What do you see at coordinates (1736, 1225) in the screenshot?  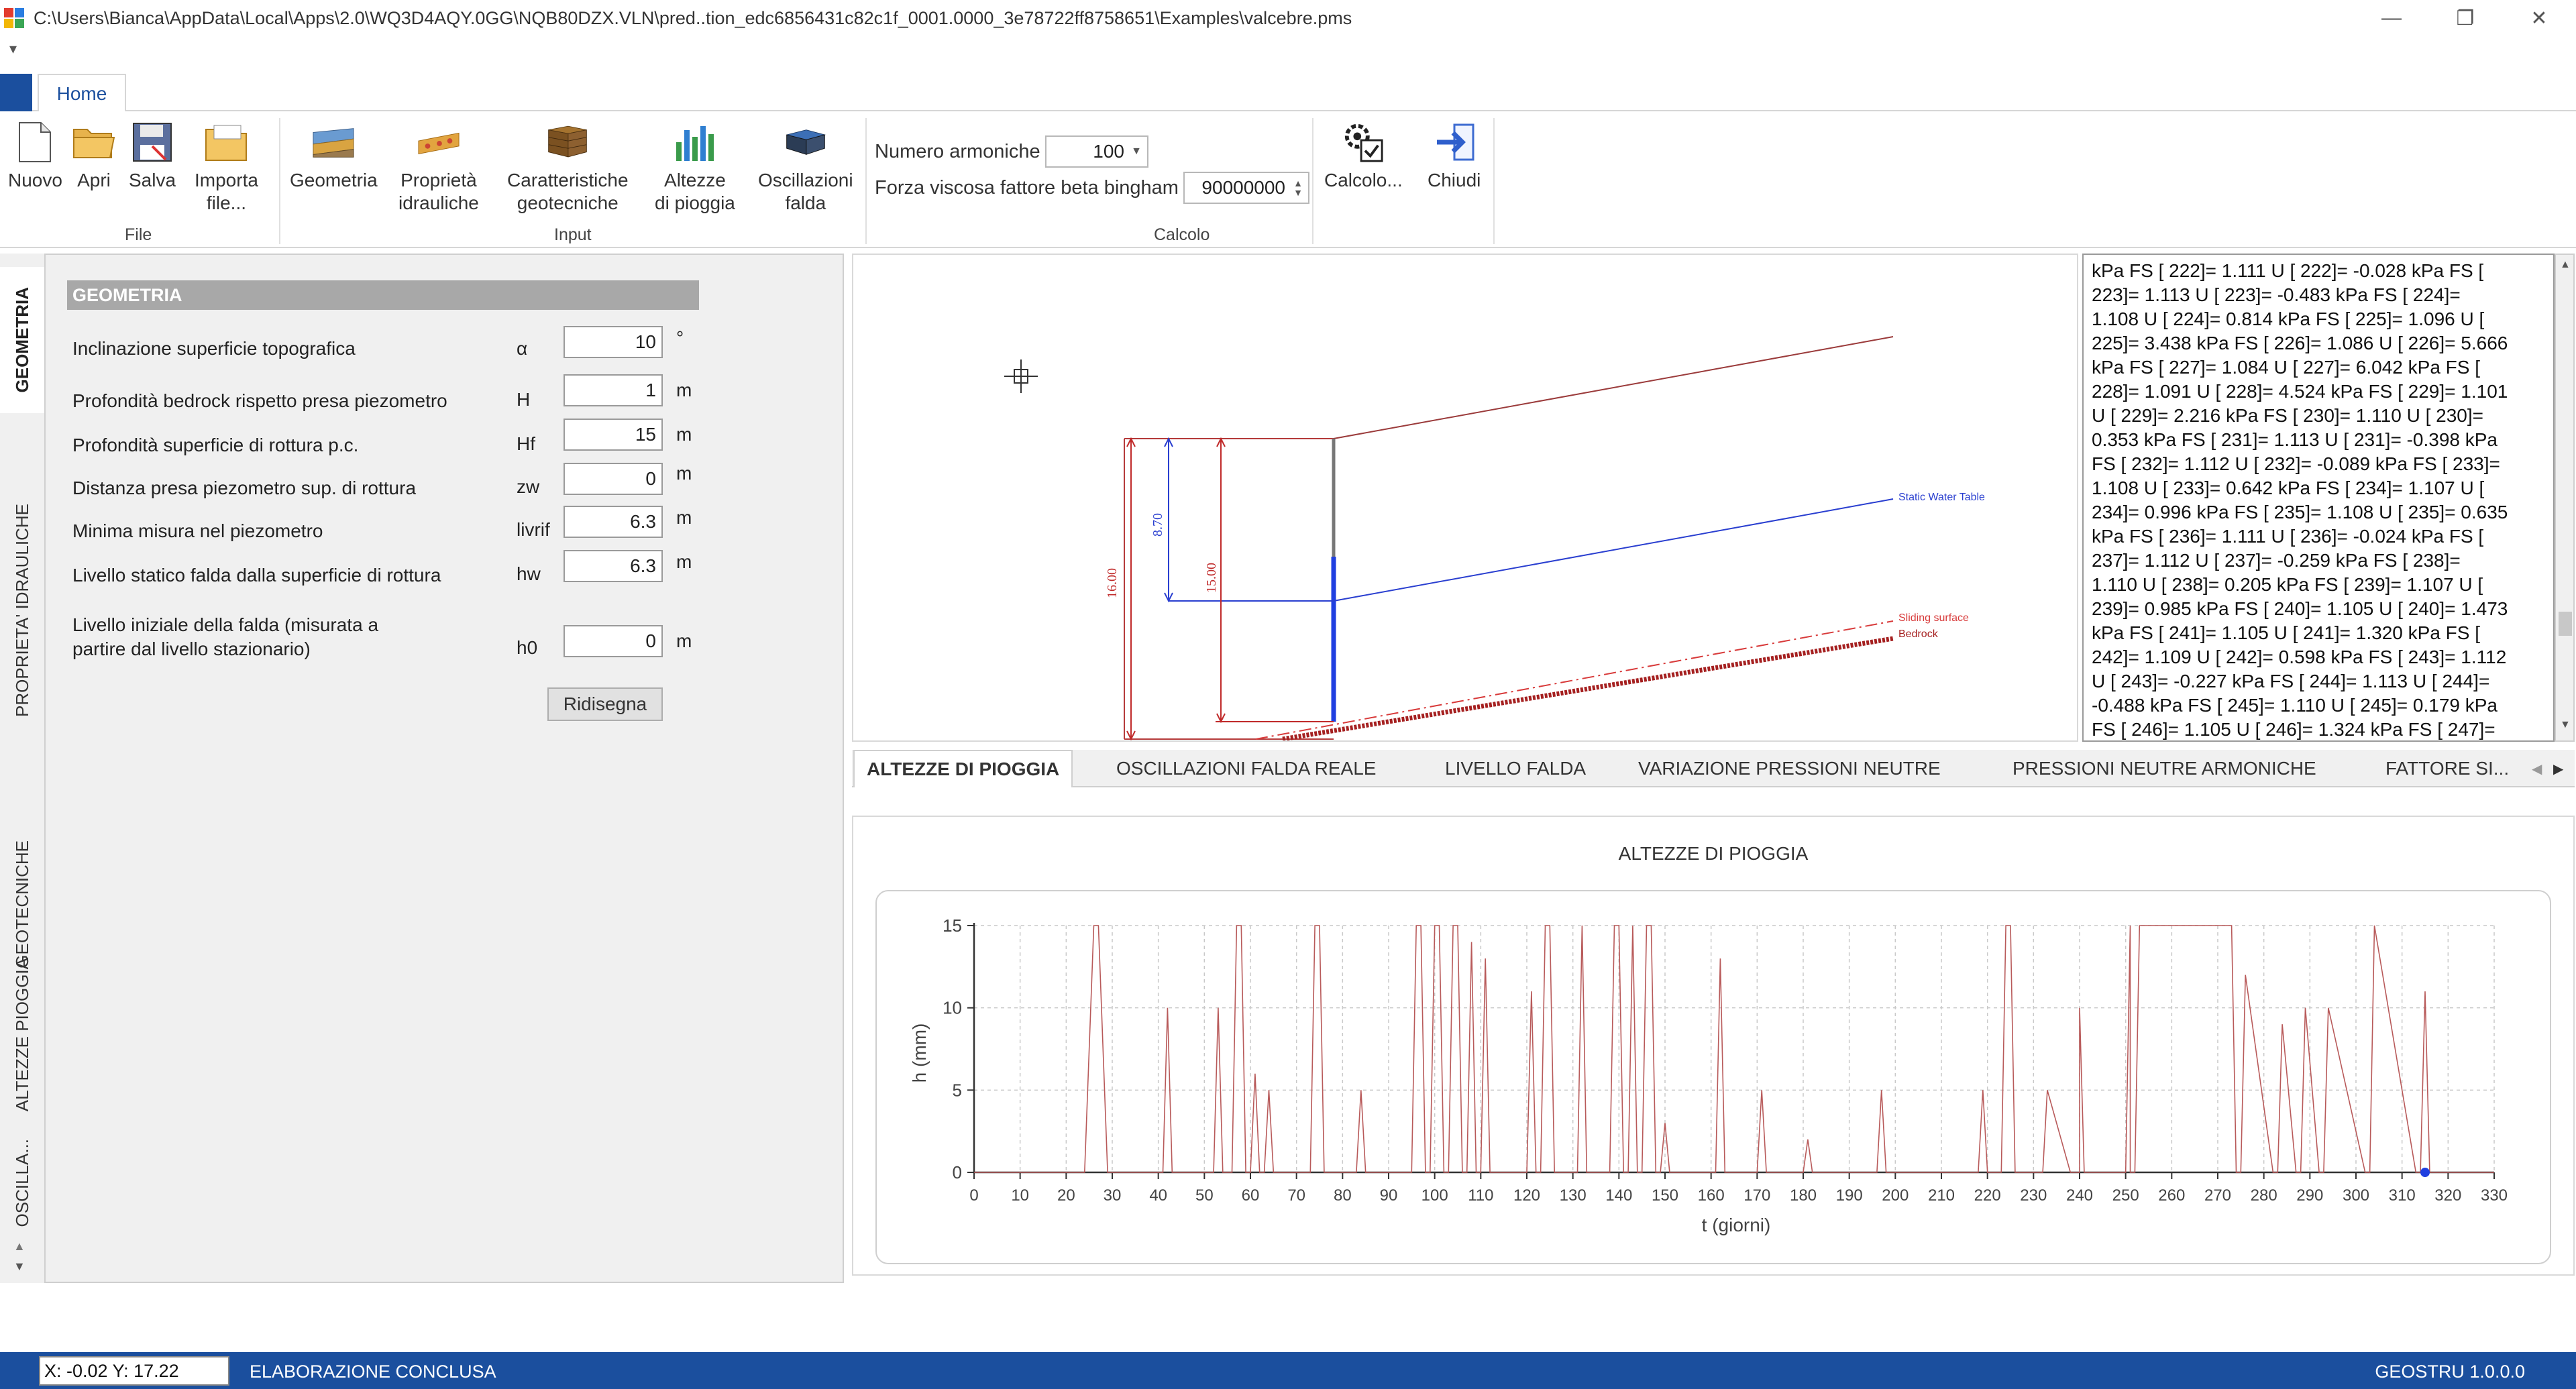 I see `chart-x-axis-label: t (giorni)` at bounding box center [1736, 1225].